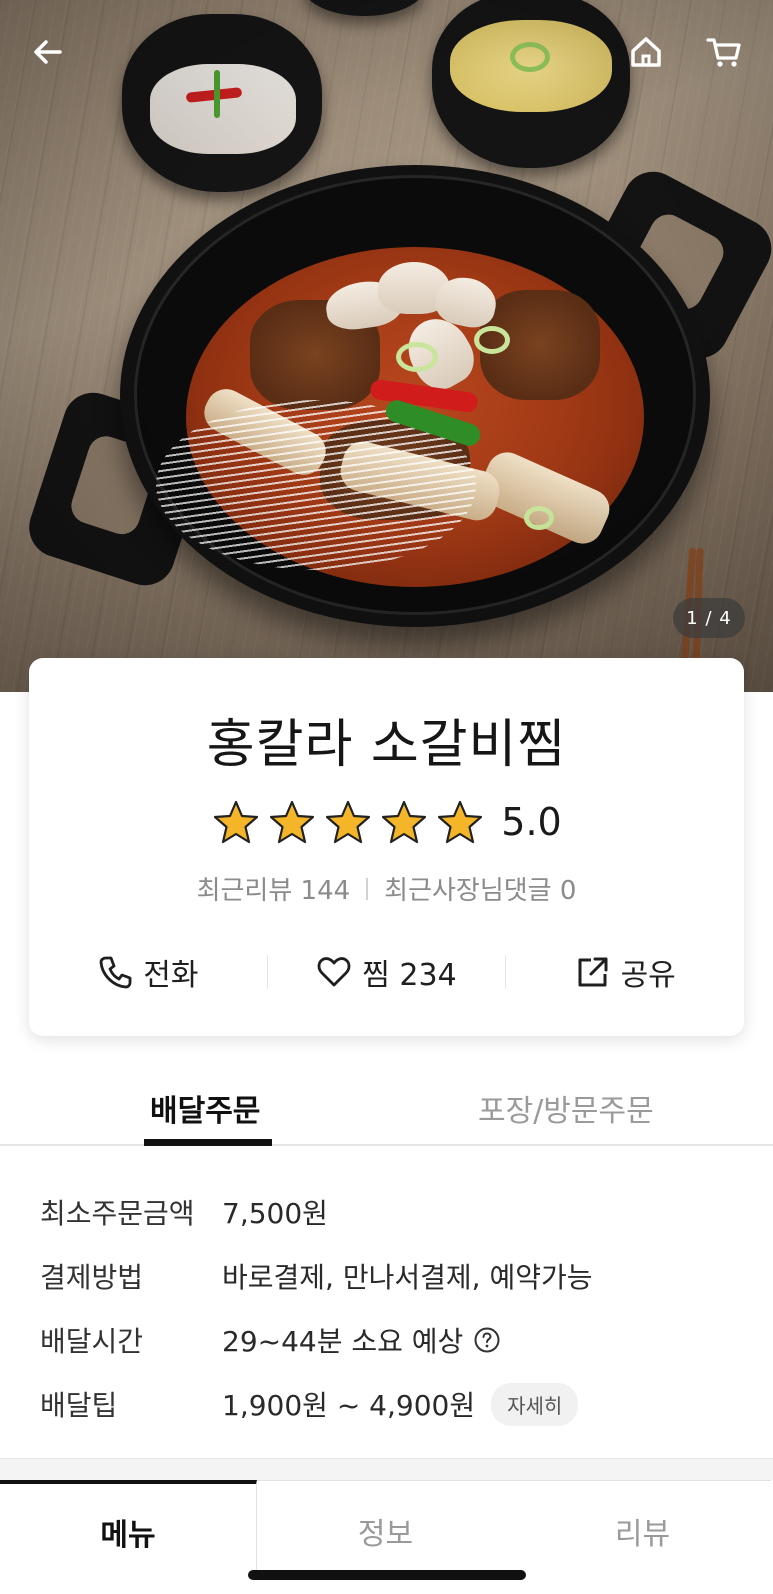 This screenshot has height=1594, width=773. What do you see at coordinates (367, 888) in the screenshot?
I see `divider` at bounding box center [367, 888].